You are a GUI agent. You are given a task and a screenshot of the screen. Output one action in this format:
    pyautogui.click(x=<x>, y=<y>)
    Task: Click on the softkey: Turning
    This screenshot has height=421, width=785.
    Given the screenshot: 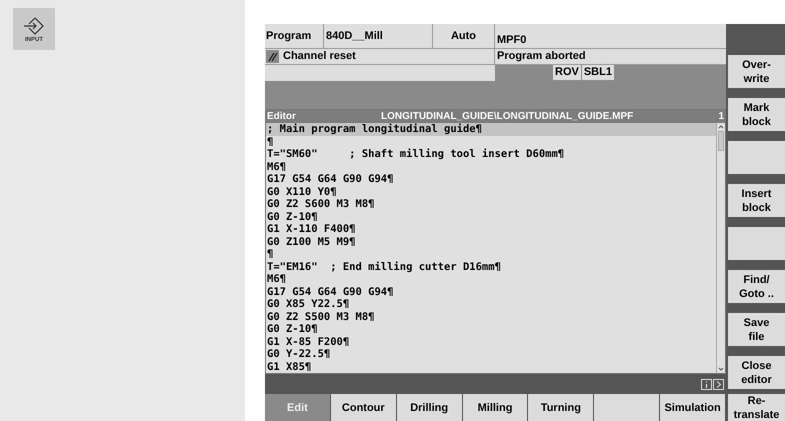 What is the action you would take?
    pyautogui.click(x=561, y=407)
    